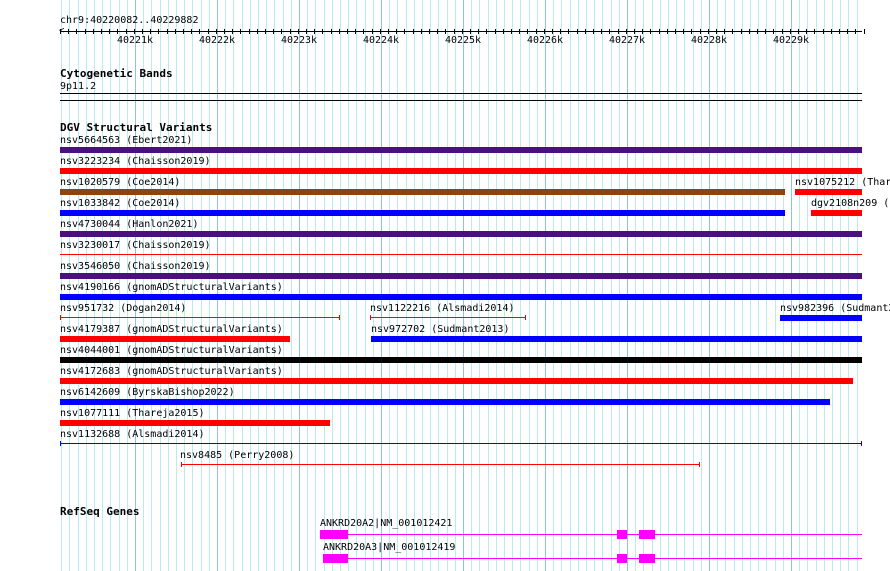 Image resolution: width=890 pixels, height=571 pixels. What do you see at coordinates (381, 40) in the screenshot?
I see `ruler-tick-label: 40224k` at bounding box center [381, 40].